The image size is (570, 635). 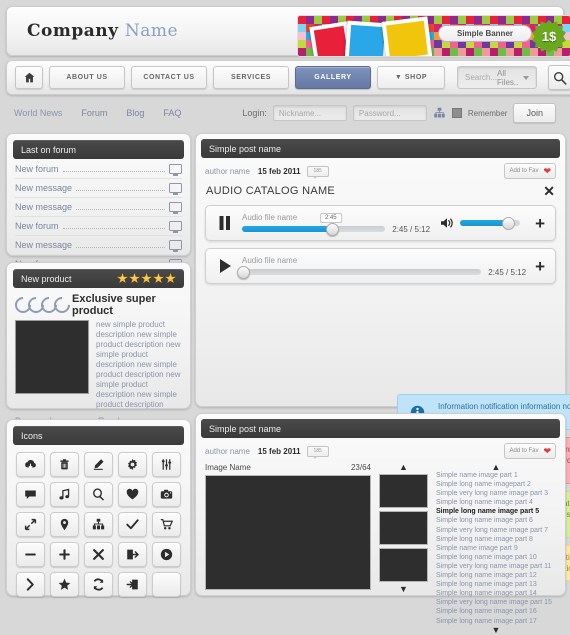 What do you see at coordinates (494, 611) in the screenshot?
I see `gallery-list-item: Simple long name image part 16` at bounding box center [494, 611].